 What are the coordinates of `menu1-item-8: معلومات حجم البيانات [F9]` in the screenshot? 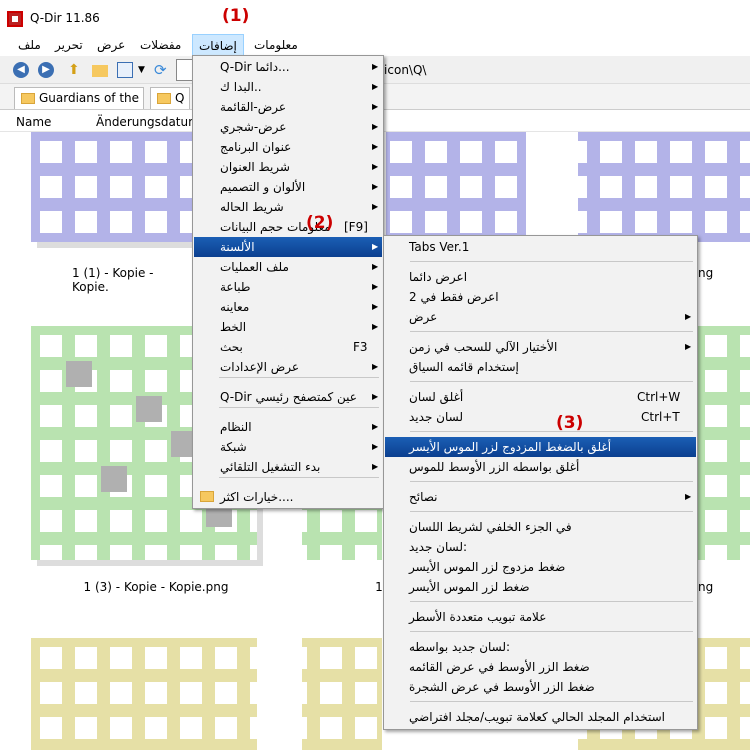 It's located at (288, 227).